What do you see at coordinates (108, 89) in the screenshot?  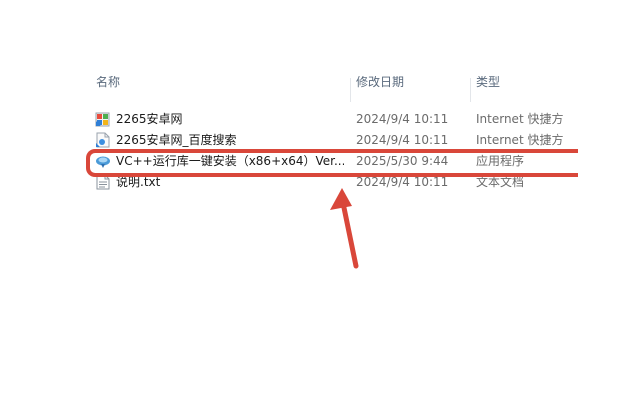 I see `column-header-name: 名称` at bounding box center [108, 89].